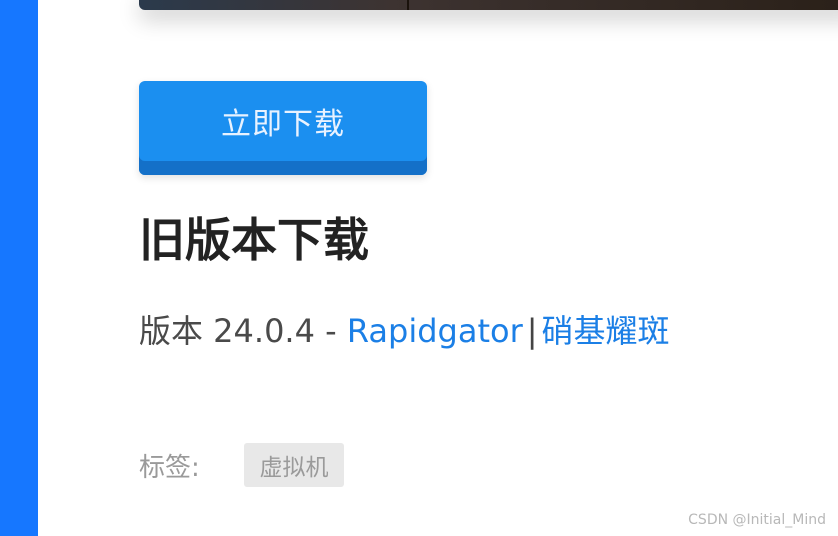 This screenshot has width=838, height=536. What do you see at coordinates (606, 331) in the screenshot?
I see `nitroflare-link: 硝基耀斑` at bounding box center [606, 331].